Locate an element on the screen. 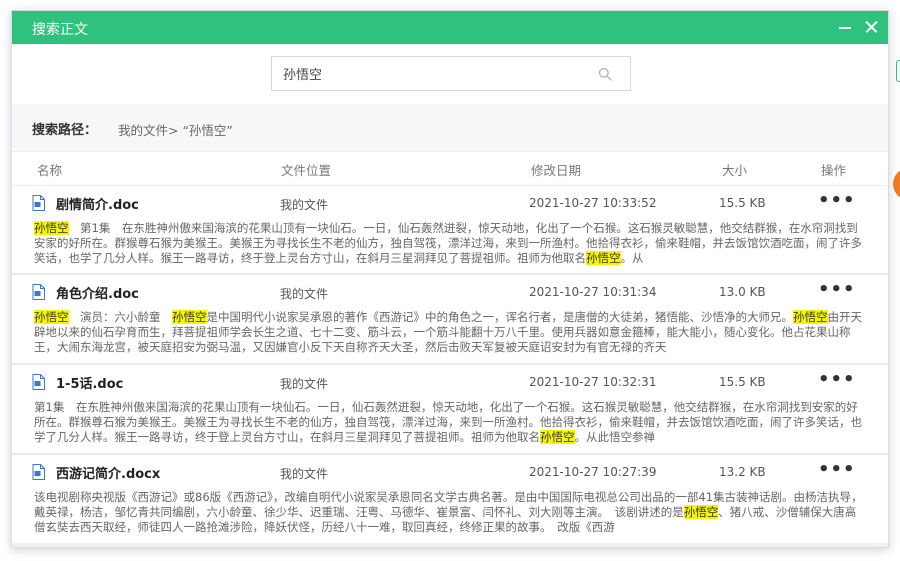  close-icon is located at coordinates (871, 27).